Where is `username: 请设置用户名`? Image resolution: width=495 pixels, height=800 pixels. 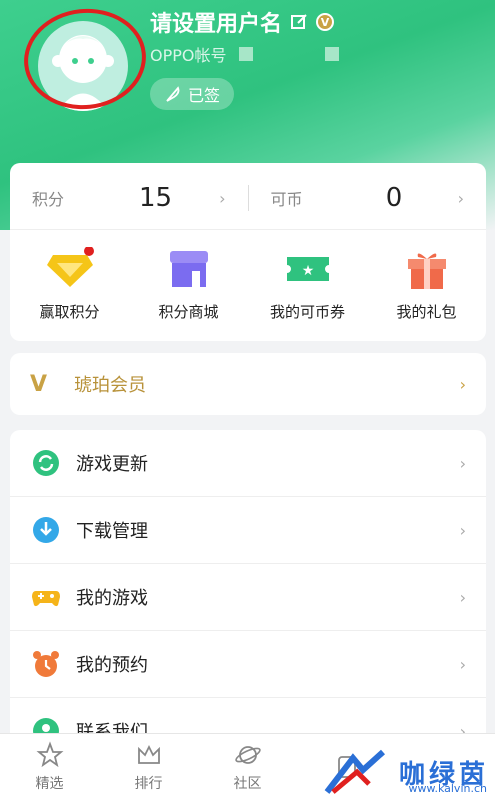
username: 请设置用户名 is located at coordinates (216, 24).